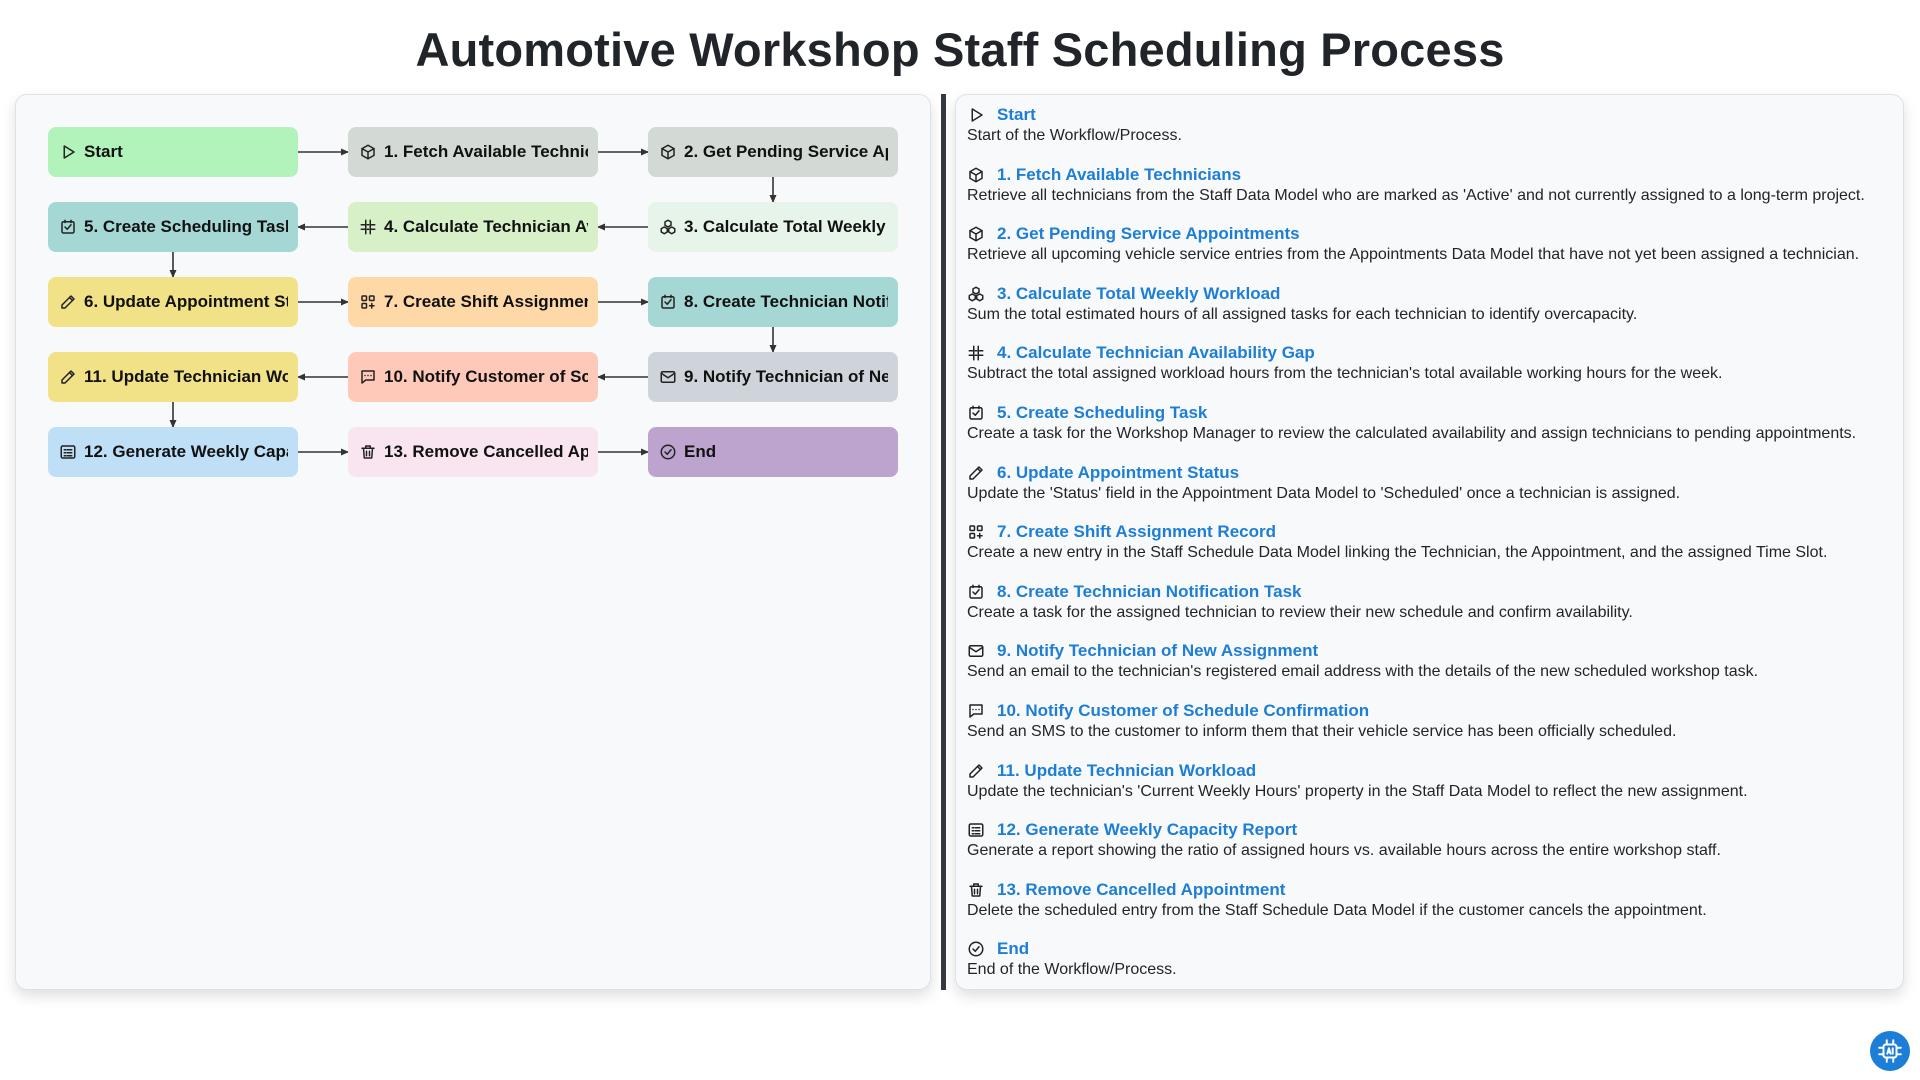 The image size is (1920, 1080). I want to click on node-label: Start, so click(103, 151).